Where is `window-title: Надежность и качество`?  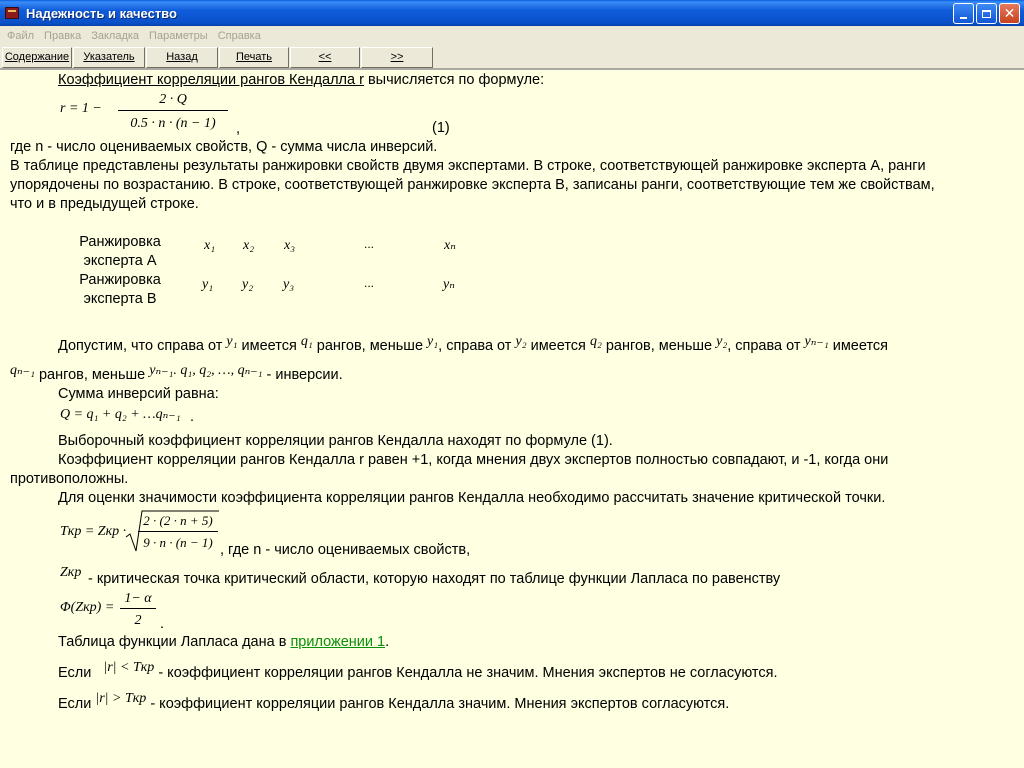 window-title: Надежность и качество is located at coordinates (101, 13).